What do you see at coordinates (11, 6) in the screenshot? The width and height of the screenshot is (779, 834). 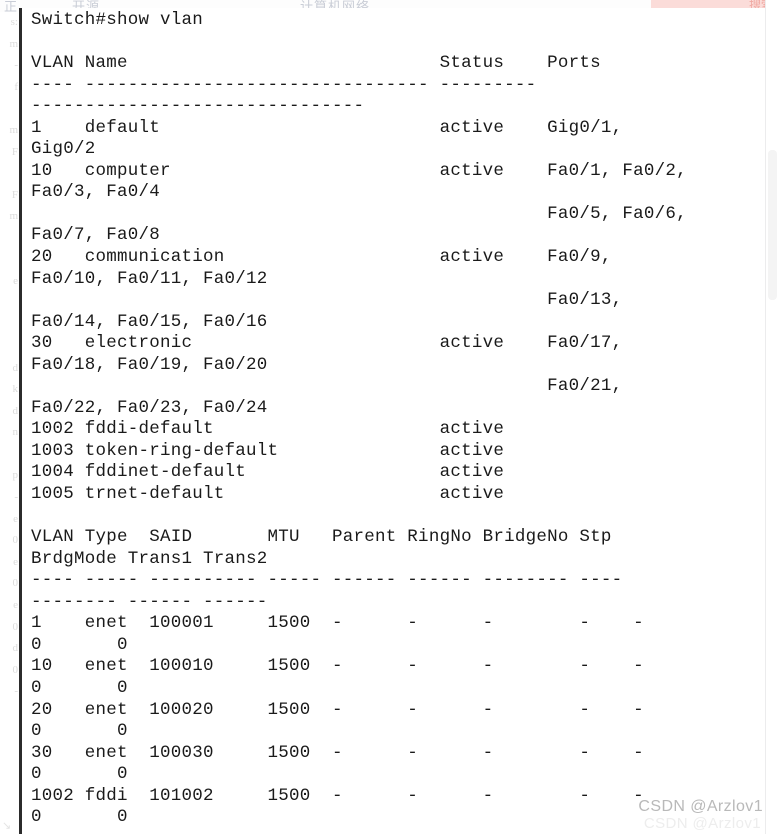 I see `chrome-ghost-label-left: 正` at bounding box center [11, 6].